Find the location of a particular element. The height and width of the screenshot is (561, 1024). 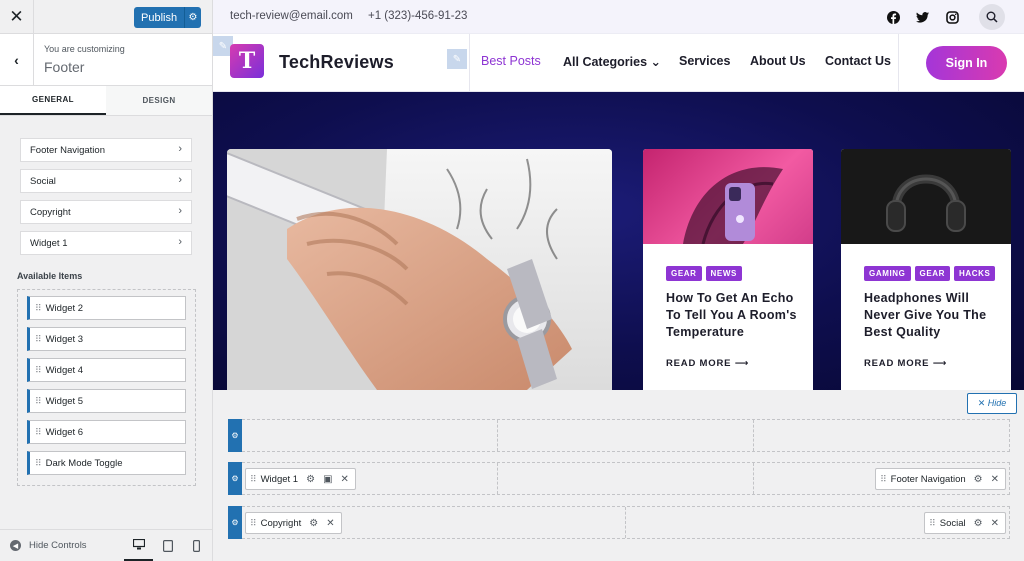

nav-item-copyright: Copyright › is located at coordinates (106, 212).